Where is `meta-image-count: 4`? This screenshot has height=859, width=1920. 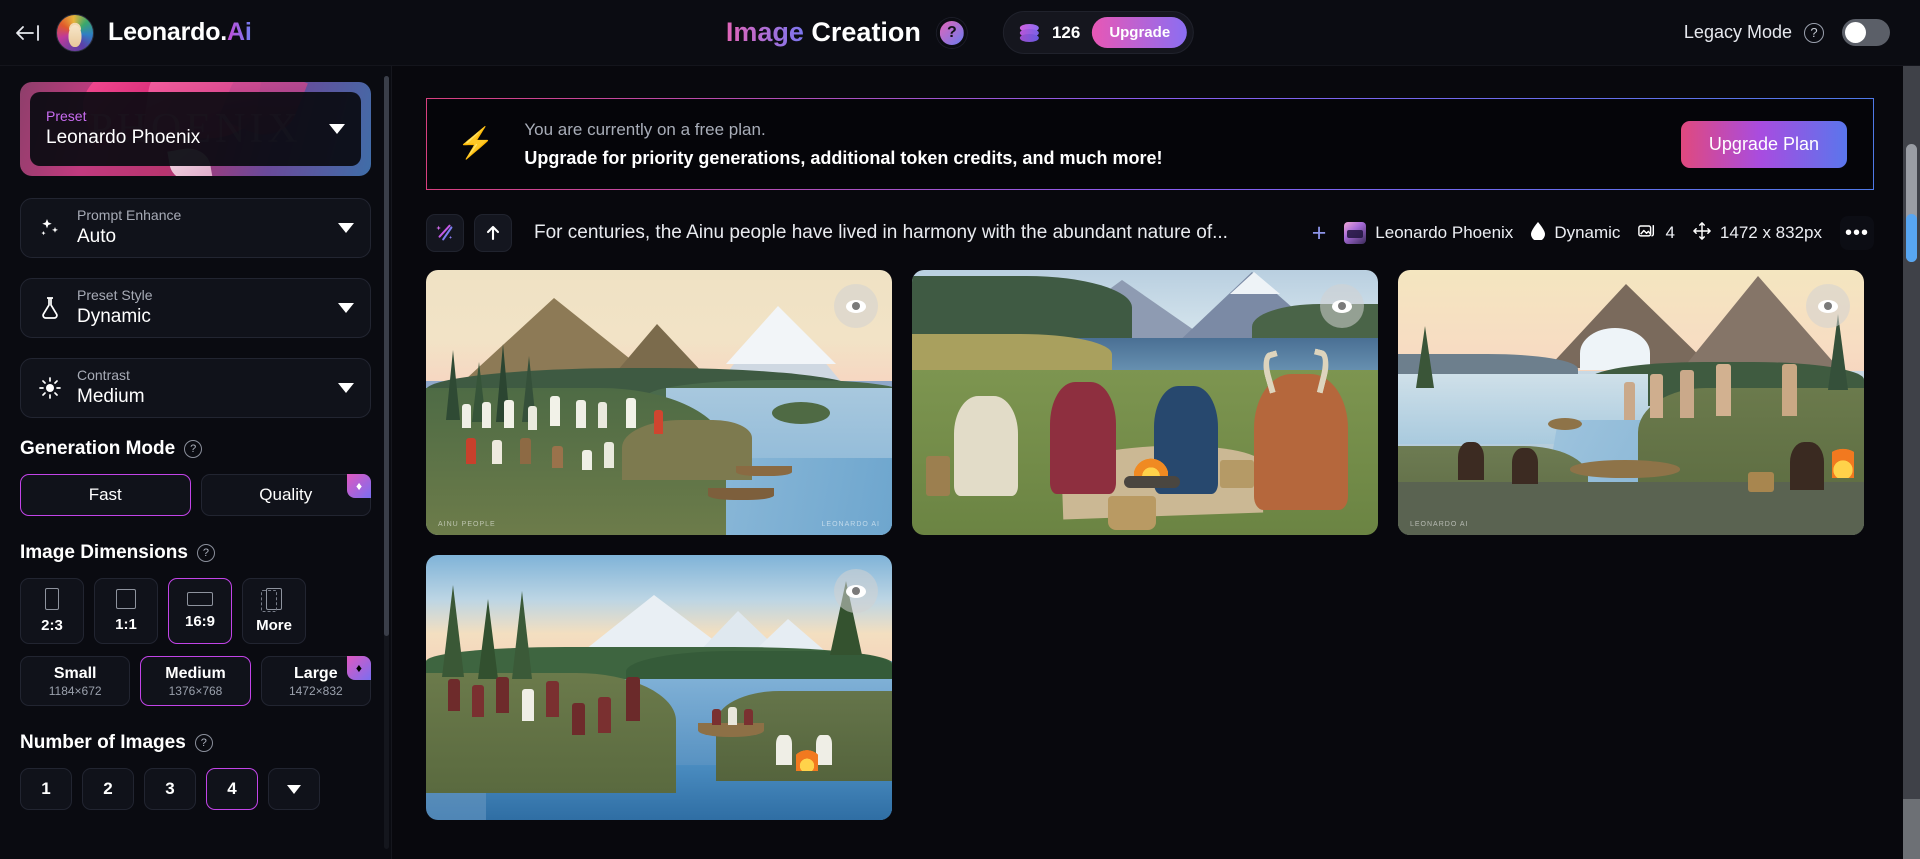
meta-image-count: 4 is located at coordinates (1656, 233).